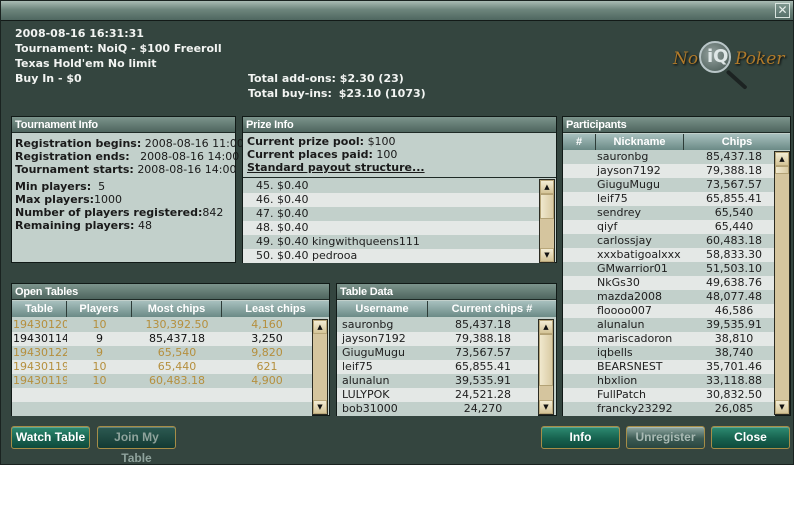 This screenshot has height=512, width=794. I want to click on info-button: Info, so click(580, 437).